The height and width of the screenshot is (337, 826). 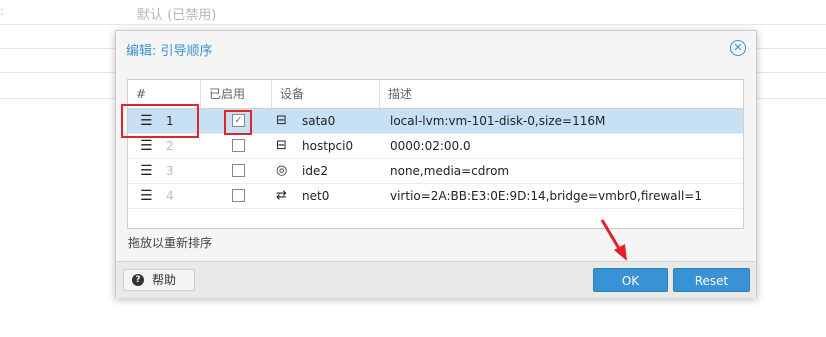 What do you see at coordinates (498, 121) in the screenshot?
I see `device-description: local-lvm:vm-101-disk-0,size=116M` at bounding box center [498, 121].